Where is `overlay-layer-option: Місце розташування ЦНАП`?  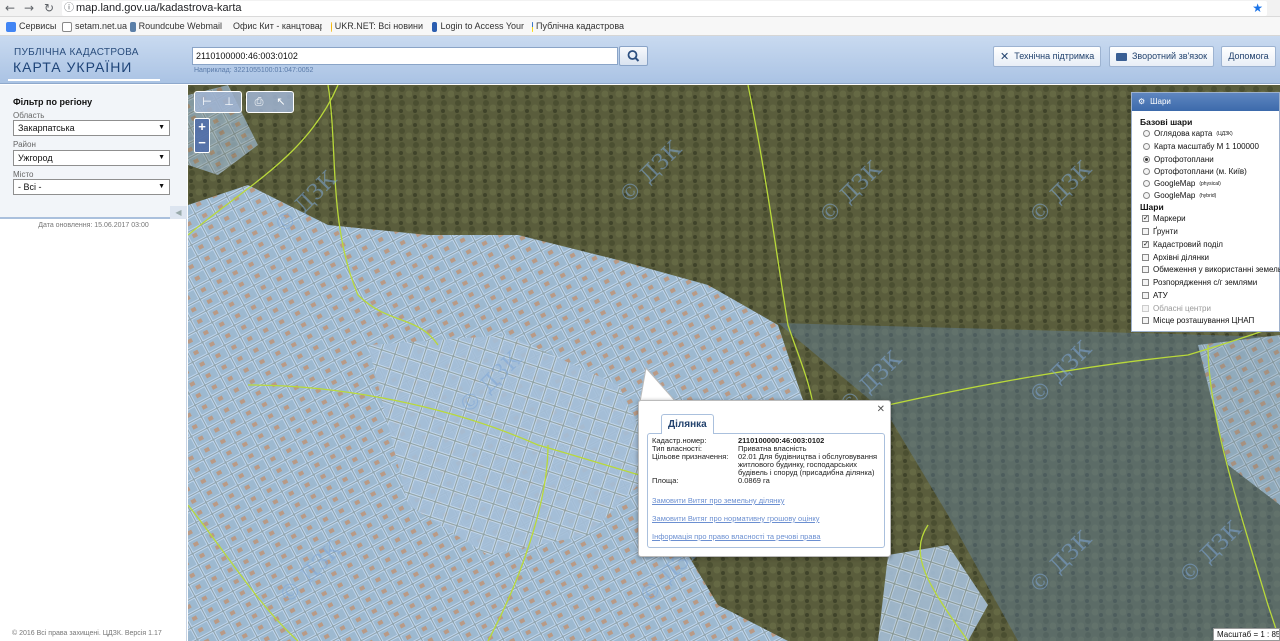
overlay-layer-option: Місце розташування ЦНАП is located at coordinates (1198, 320).